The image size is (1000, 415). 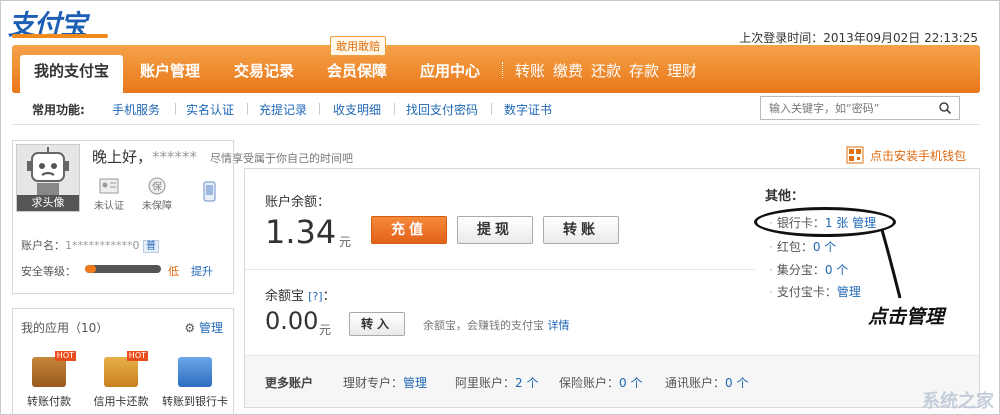 I want to click on more-accounts-bar: 更多账户 理财专户：管理 阿里账户：2 个 保险账户：0 个 通讯账户：0 个, so click(x=612, y=381).